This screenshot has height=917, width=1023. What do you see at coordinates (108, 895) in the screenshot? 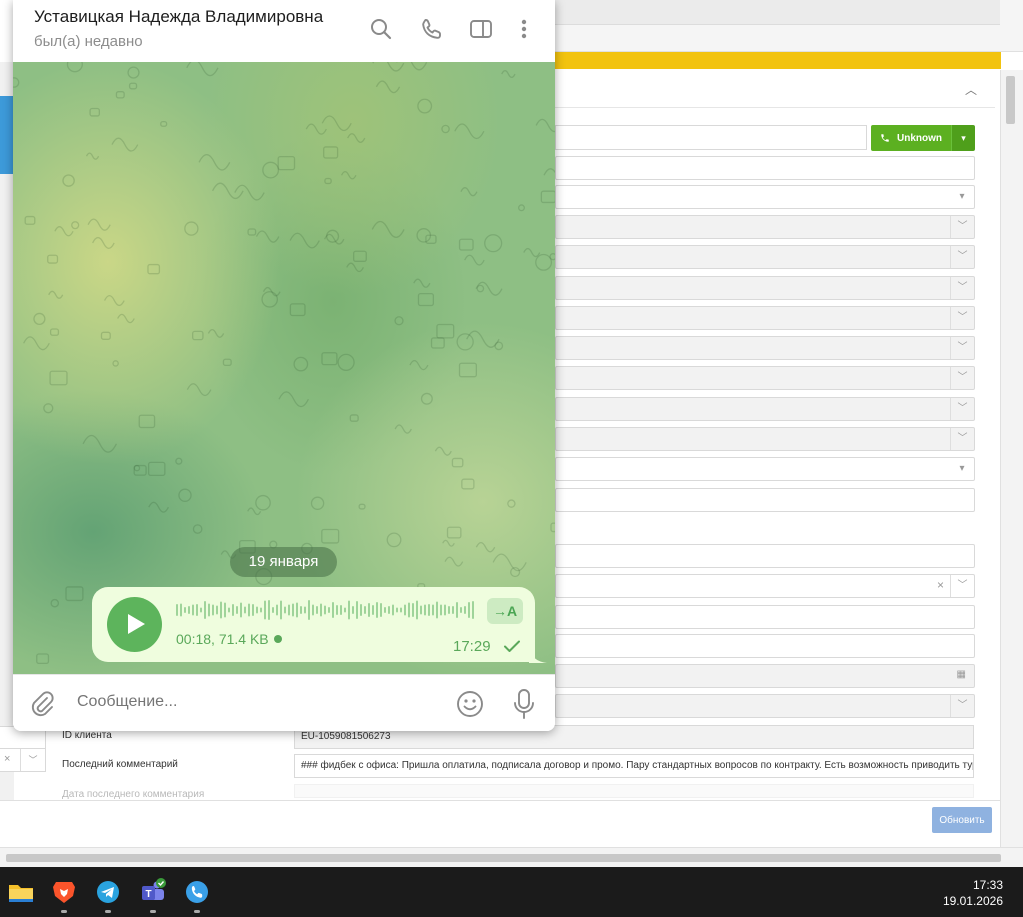
I see `telegram-icon` at bounding box center [108, 895].